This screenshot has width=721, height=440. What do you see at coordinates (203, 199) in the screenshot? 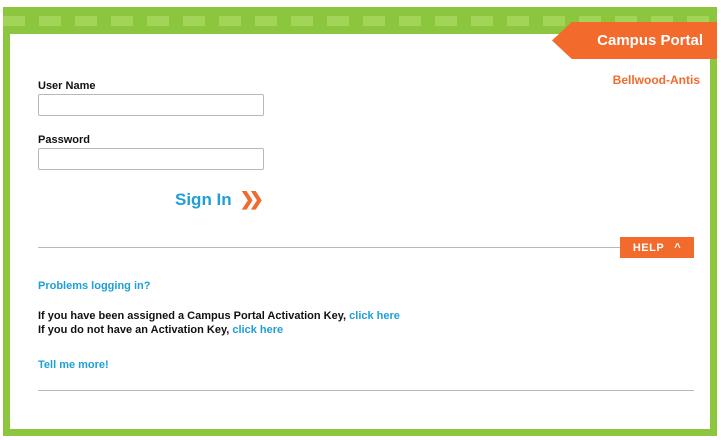
I see `sign-in-label: Sign In` at bounding box center [203, 199].